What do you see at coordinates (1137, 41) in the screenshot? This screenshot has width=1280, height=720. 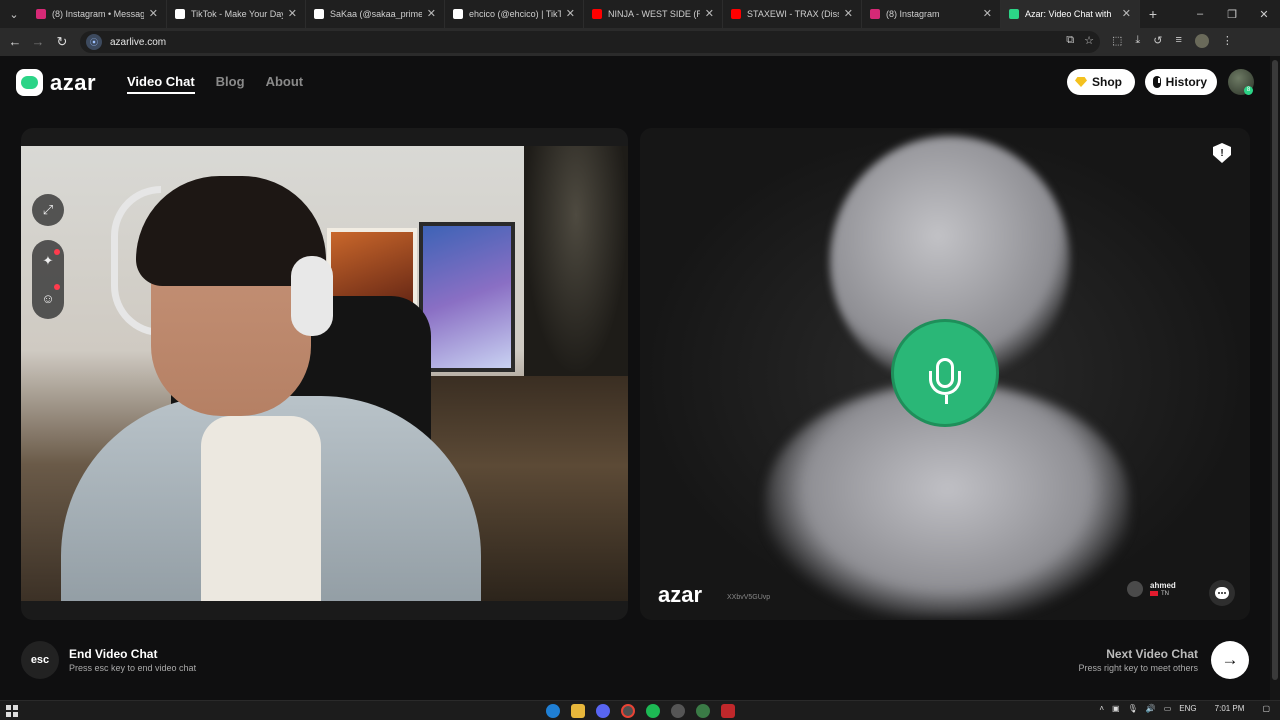 I see `downloads-icon: ⤓` at bounding box center [1137, 41].